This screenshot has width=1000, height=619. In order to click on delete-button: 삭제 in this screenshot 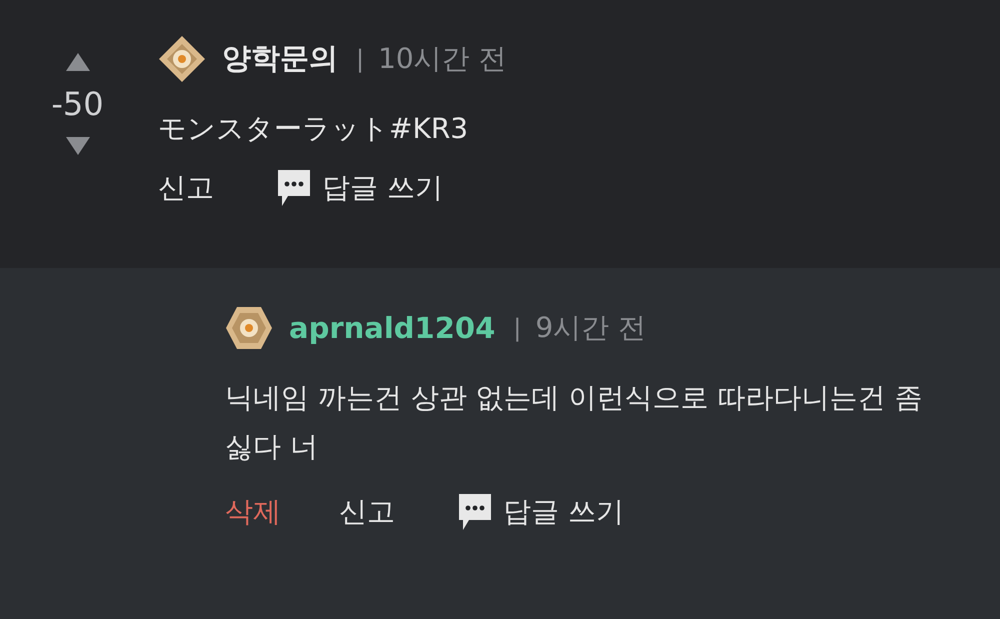, I will do `click(253, 512)`.